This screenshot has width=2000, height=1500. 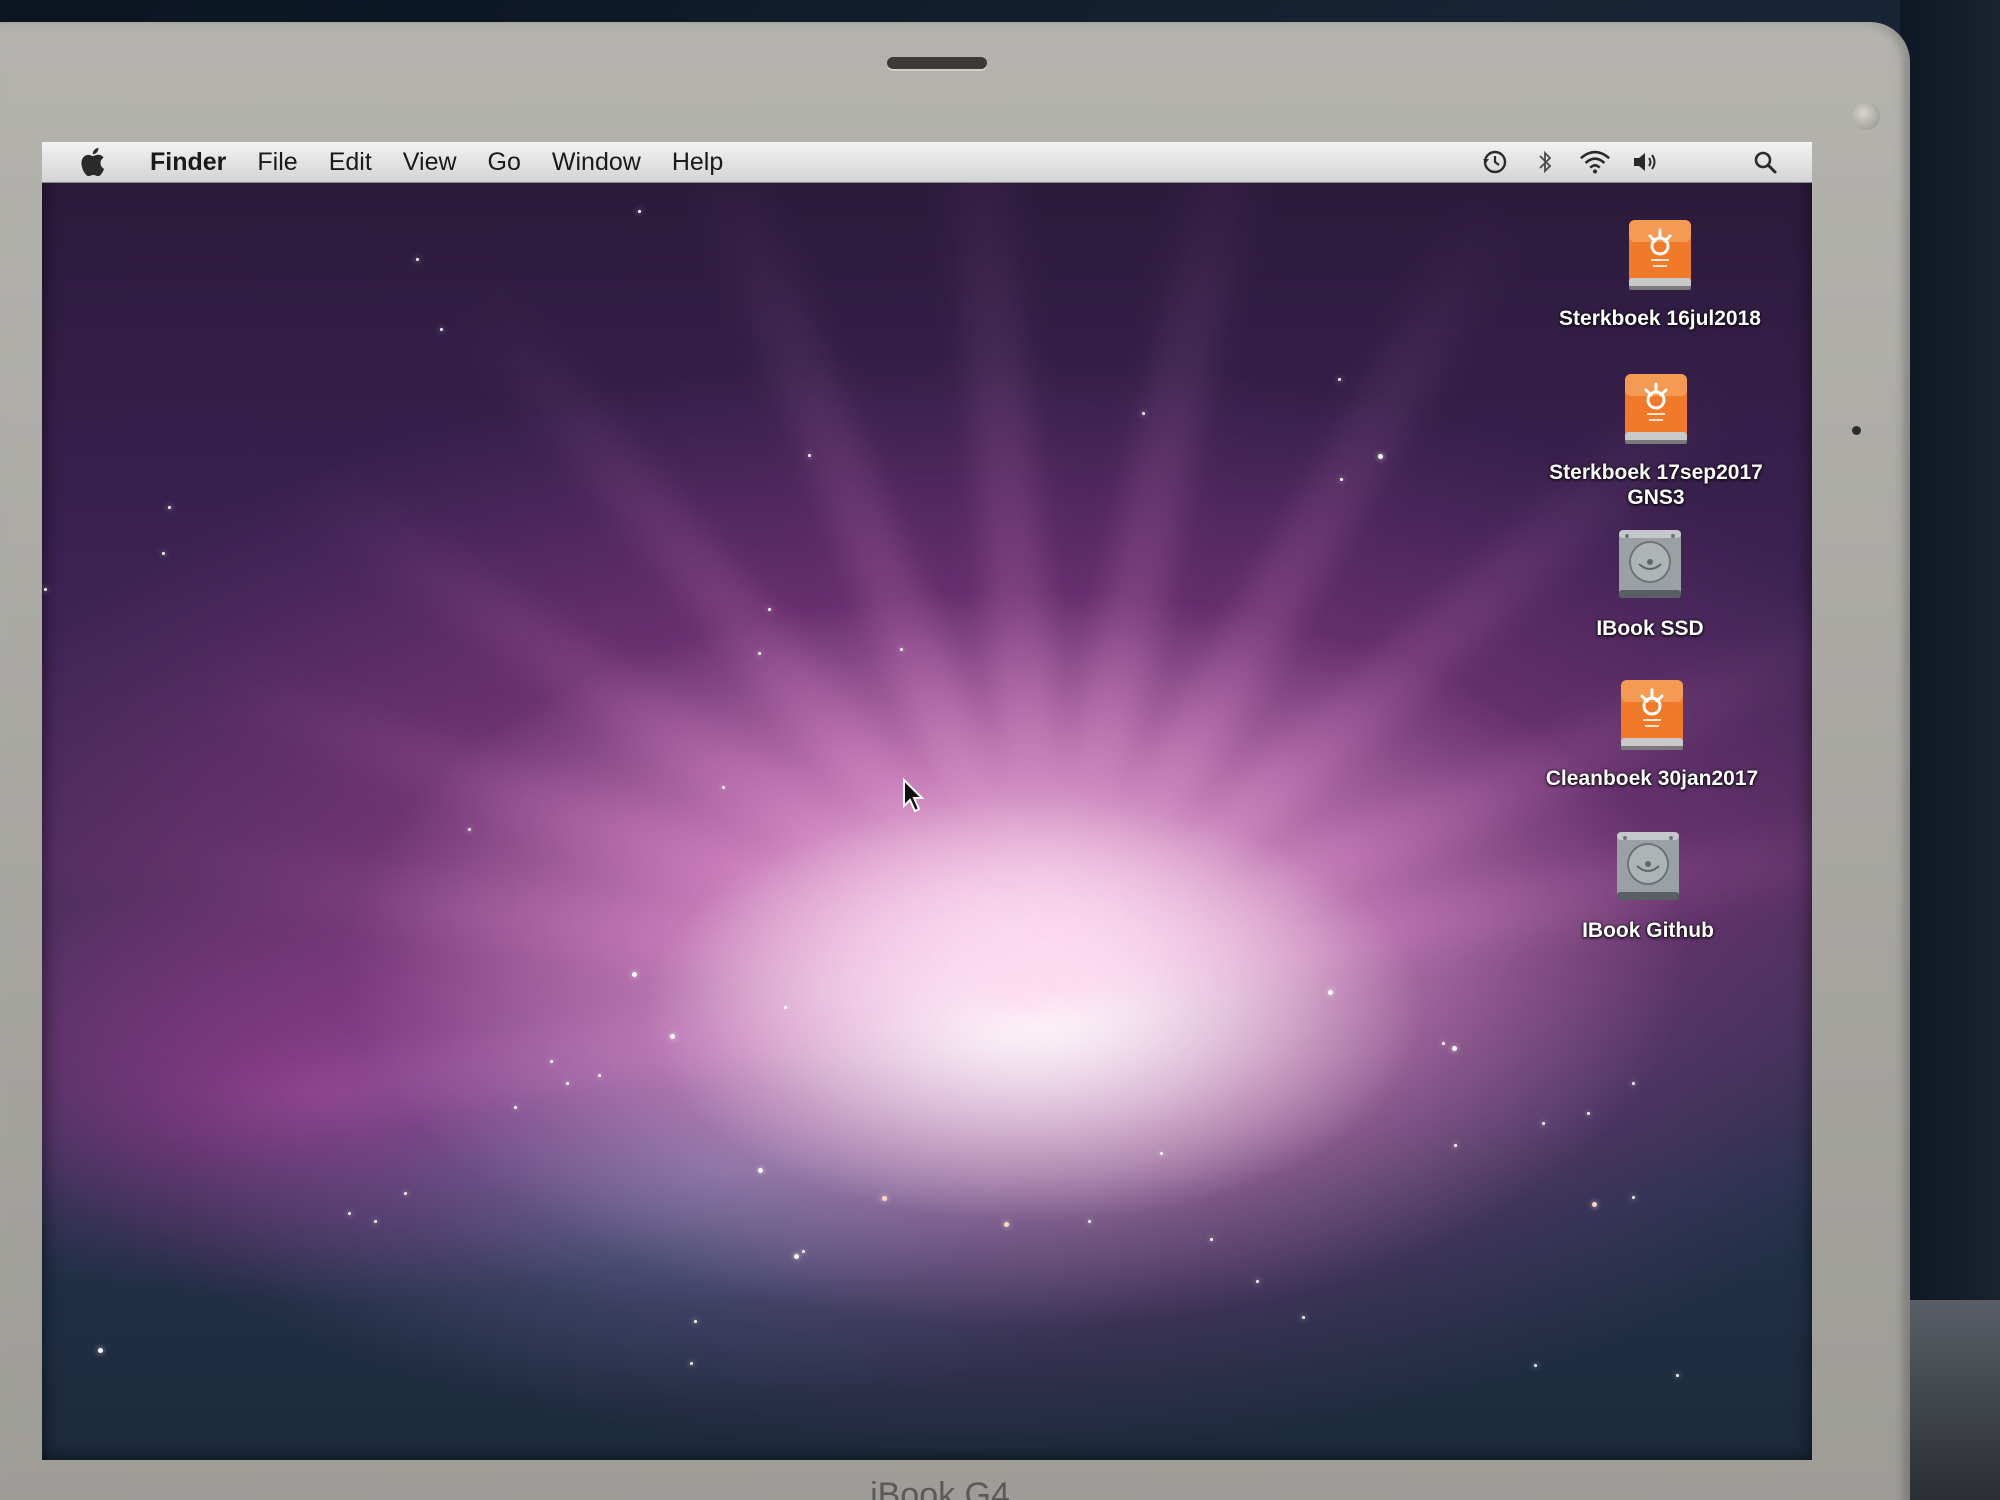 What do you see at coordinates (1866, 116) in the screenshot?
I see `bezel-screw` at bounding box center [1866, 116].